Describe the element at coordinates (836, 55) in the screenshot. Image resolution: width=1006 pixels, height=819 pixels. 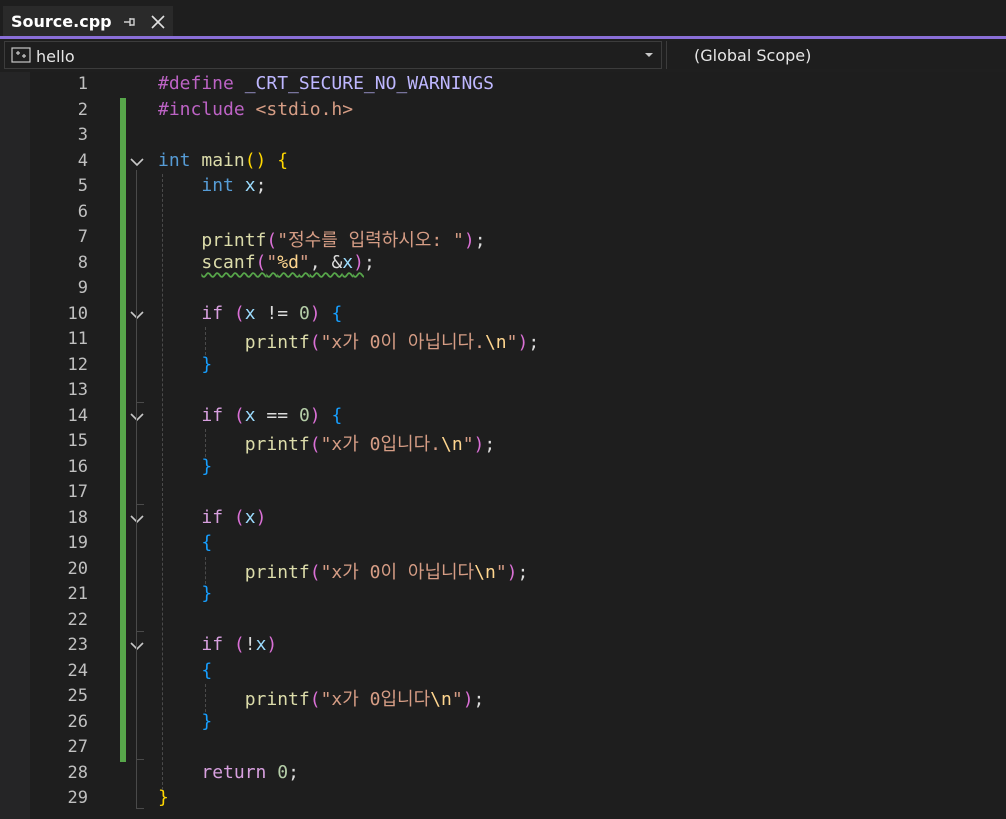
I see `scope-dropdown: (Global Scope)` at that location.